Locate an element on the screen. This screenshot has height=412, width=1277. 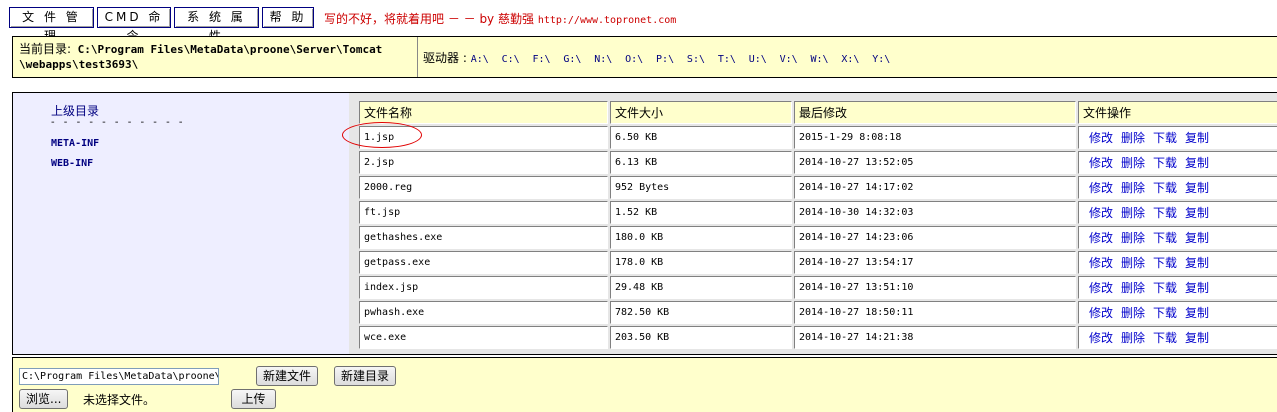
file-size-cell: 952 Bytes is located at coordinates (701, 187).